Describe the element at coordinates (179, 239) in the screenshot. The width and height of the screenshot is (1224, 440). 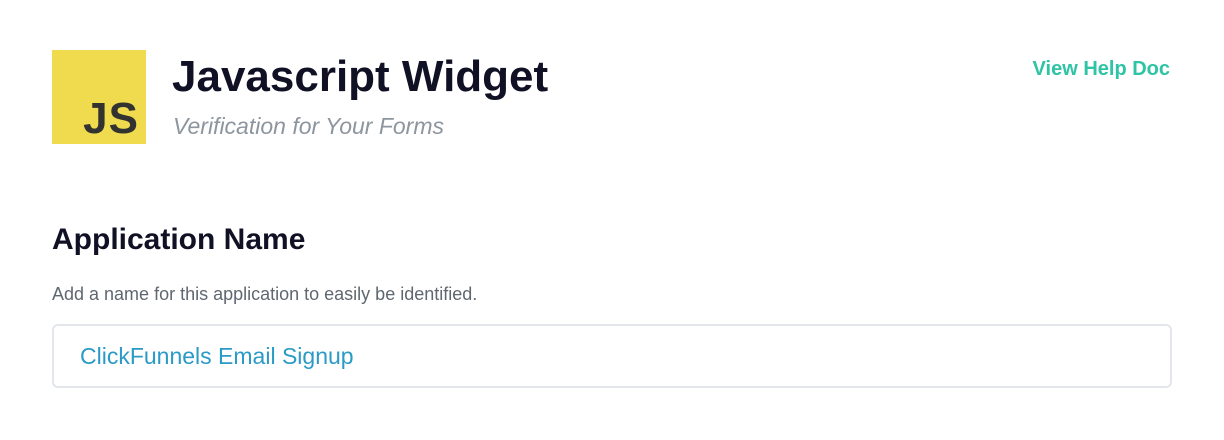
I see `application-name-heading: Application Name` at that location.